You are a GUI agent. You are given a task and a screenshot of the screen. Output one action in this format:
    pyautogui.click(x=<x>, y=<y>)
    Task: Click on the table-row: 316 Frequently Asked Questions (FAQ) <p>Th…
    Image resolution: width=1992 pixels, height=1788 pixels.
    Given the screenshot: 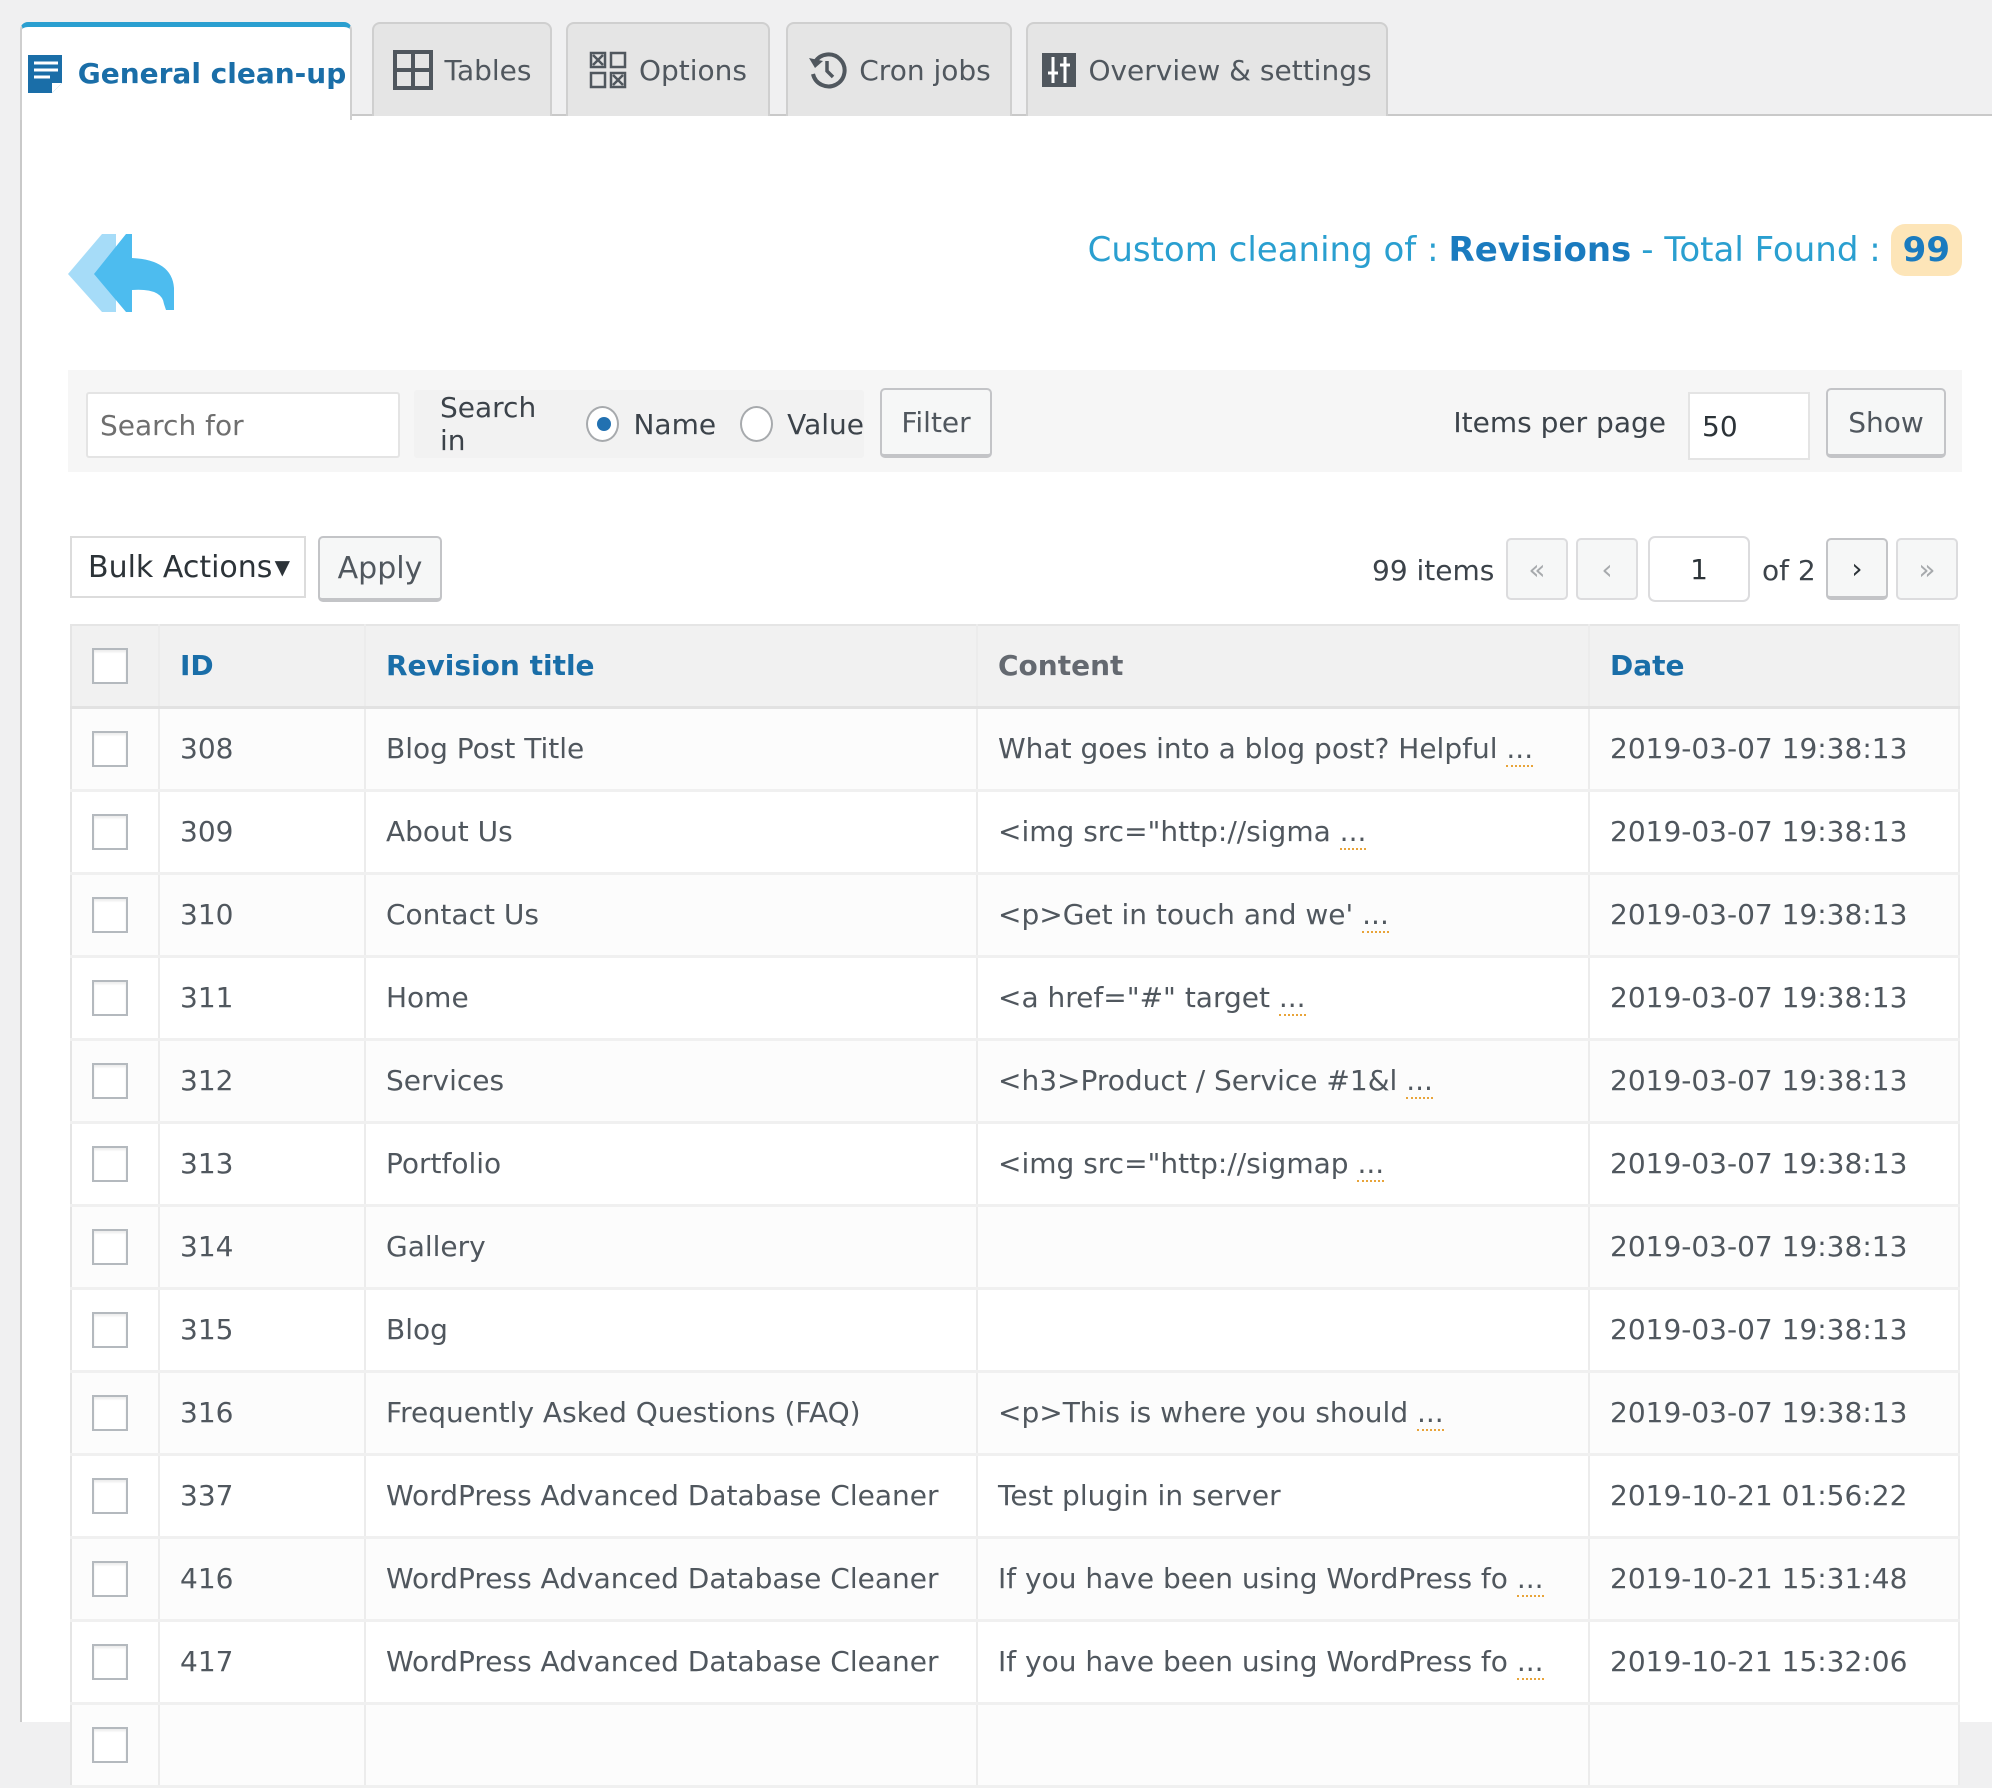 What is the action you would take?
    pyautogui.click(x=1015, y=1413)
    